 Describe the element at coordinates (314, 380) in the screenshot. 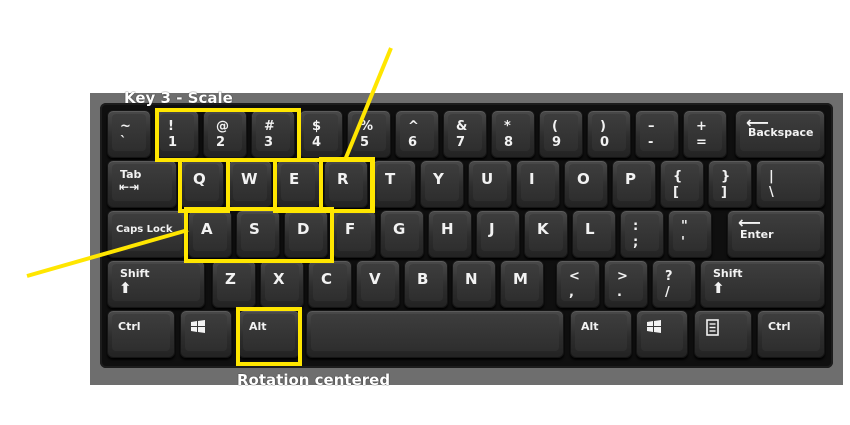

I see `caption-rotation: Rotation centered` at that location.